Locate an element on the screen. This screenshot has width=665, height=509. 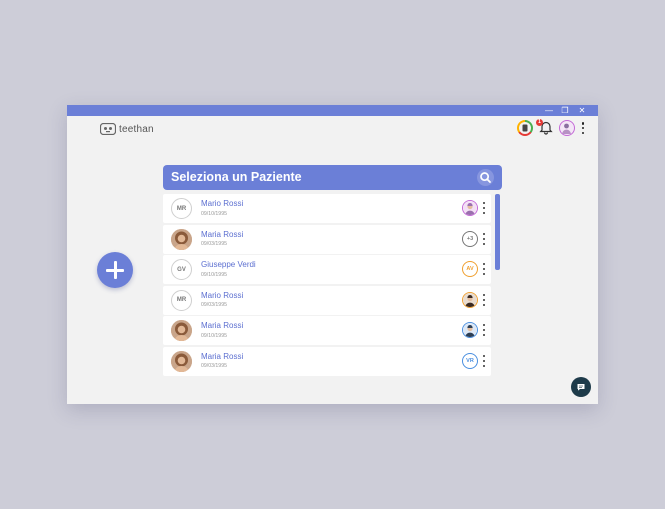
restore-button: ❐ is located at coordinates (565, 110).